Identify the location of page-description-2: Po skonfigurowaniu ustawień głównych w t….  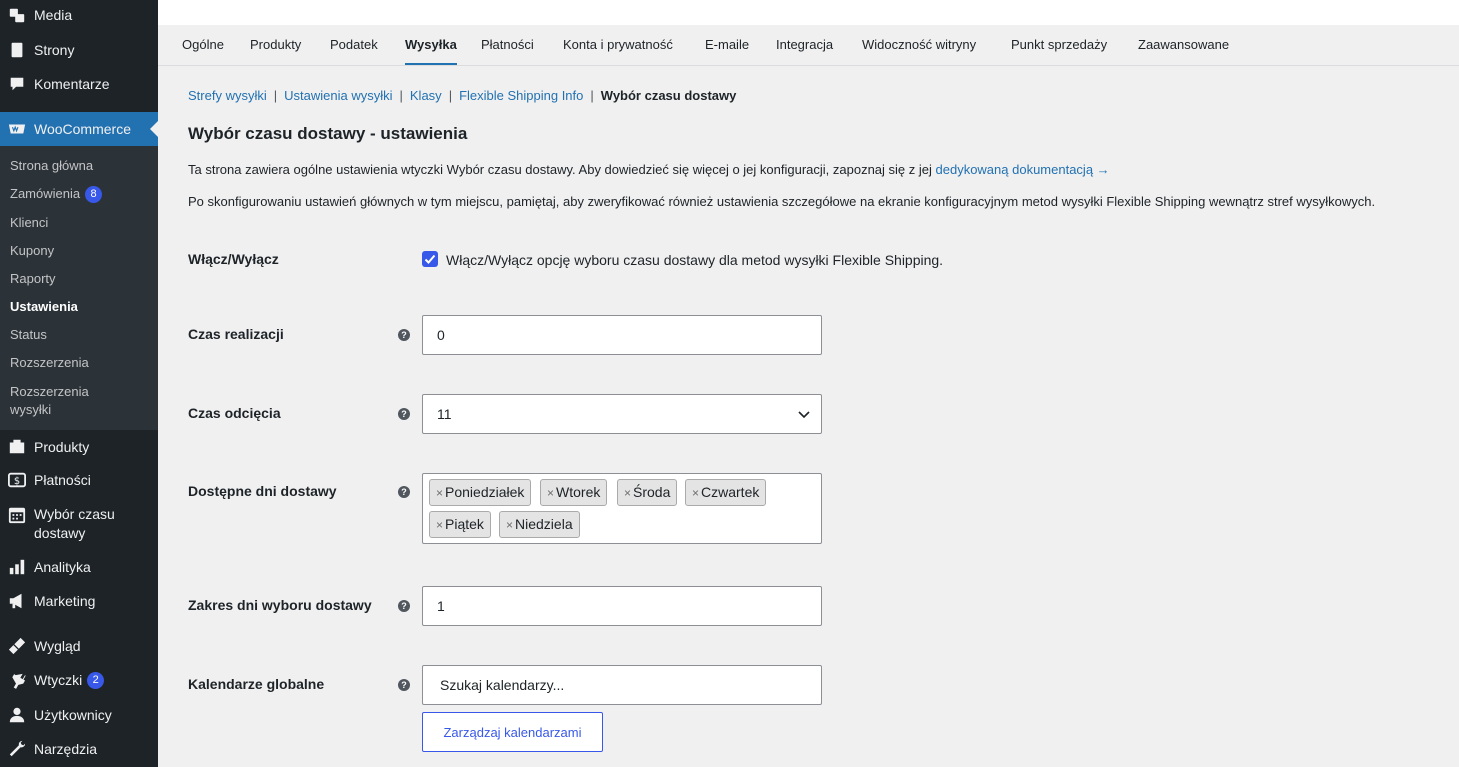
(782, 201).